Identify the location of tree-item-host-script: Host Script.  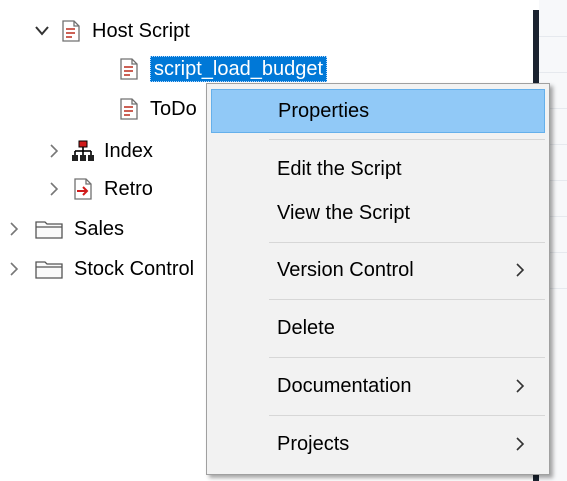
(112, 31).